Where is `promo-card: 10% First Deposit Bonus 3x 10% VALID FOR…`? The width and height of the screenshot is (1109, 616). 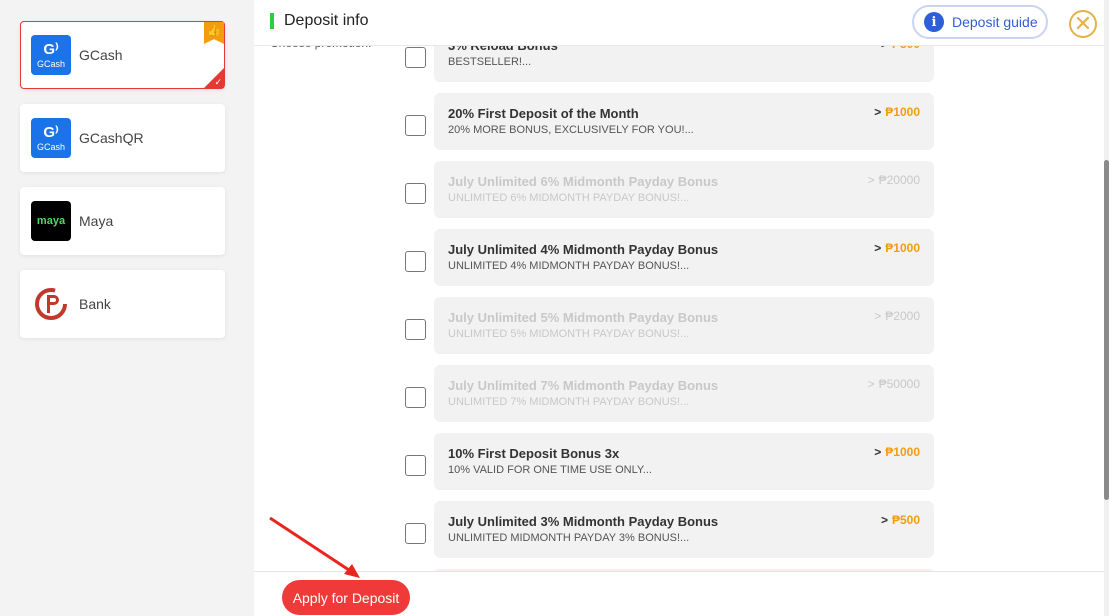
promo-card: 10% First Deposit Bonus 3x 10% VALID FOR… is located at coordinates (684, 461).